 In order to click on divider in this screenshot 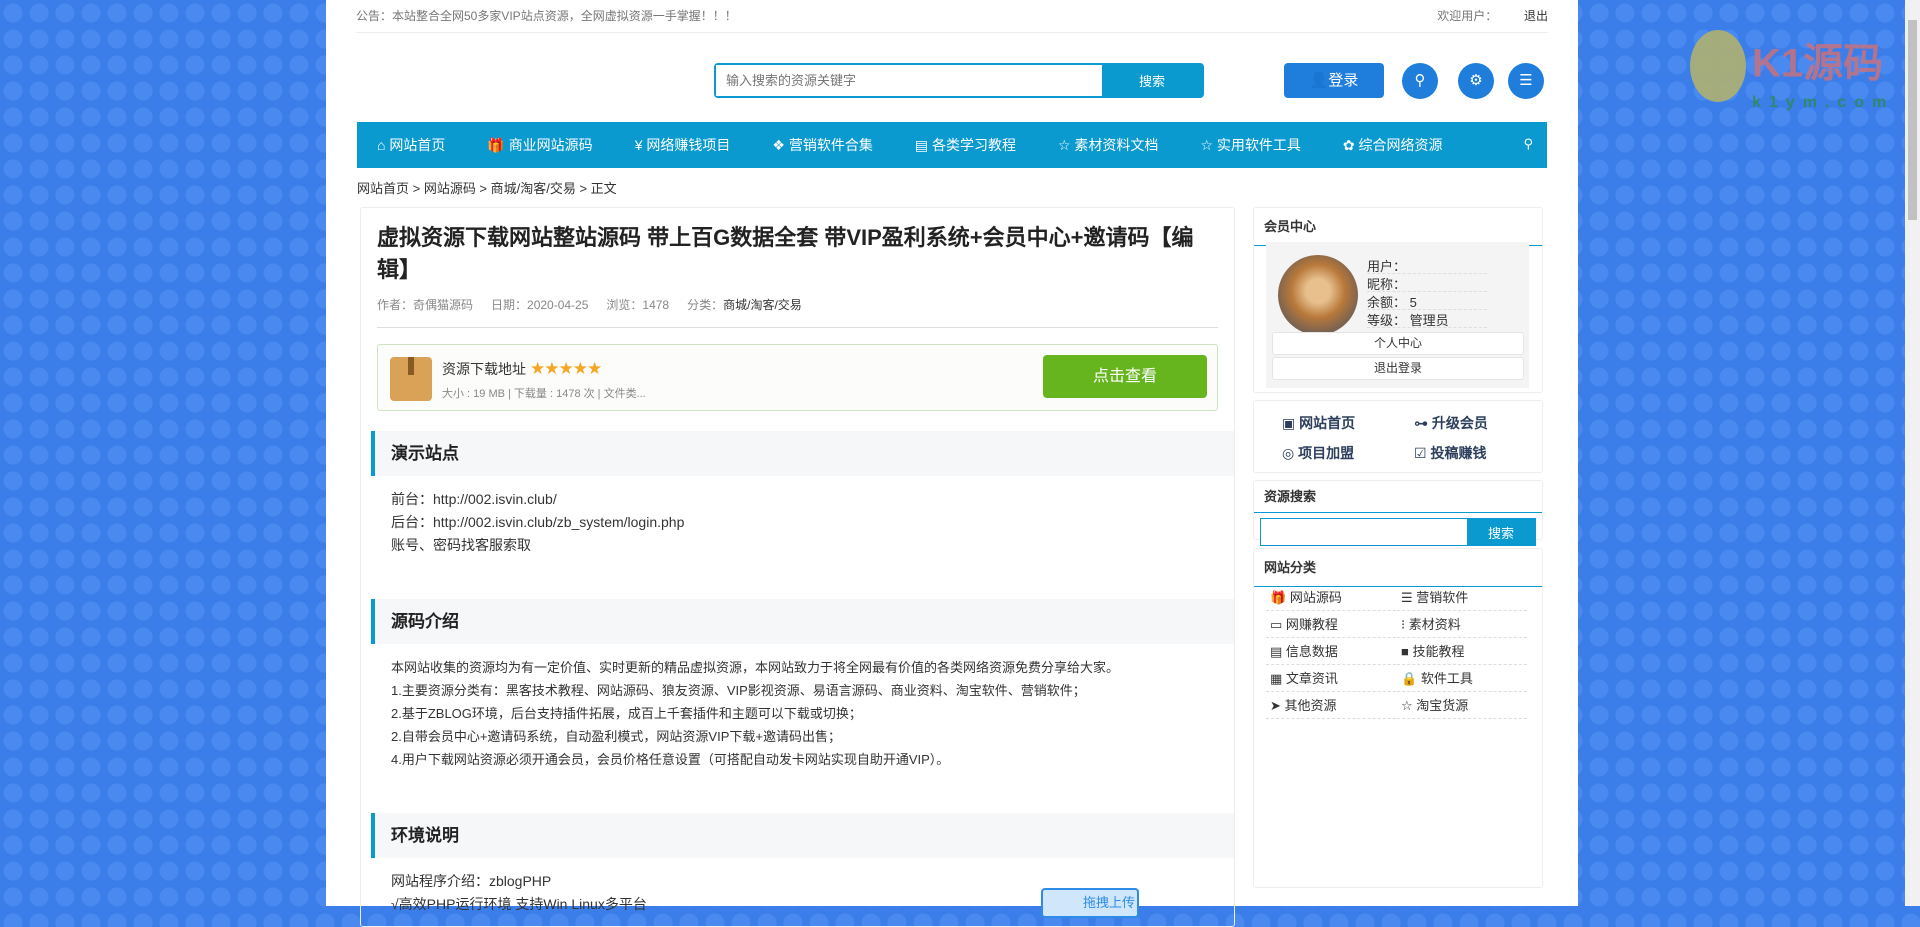, I will do `click(797, 327)`.